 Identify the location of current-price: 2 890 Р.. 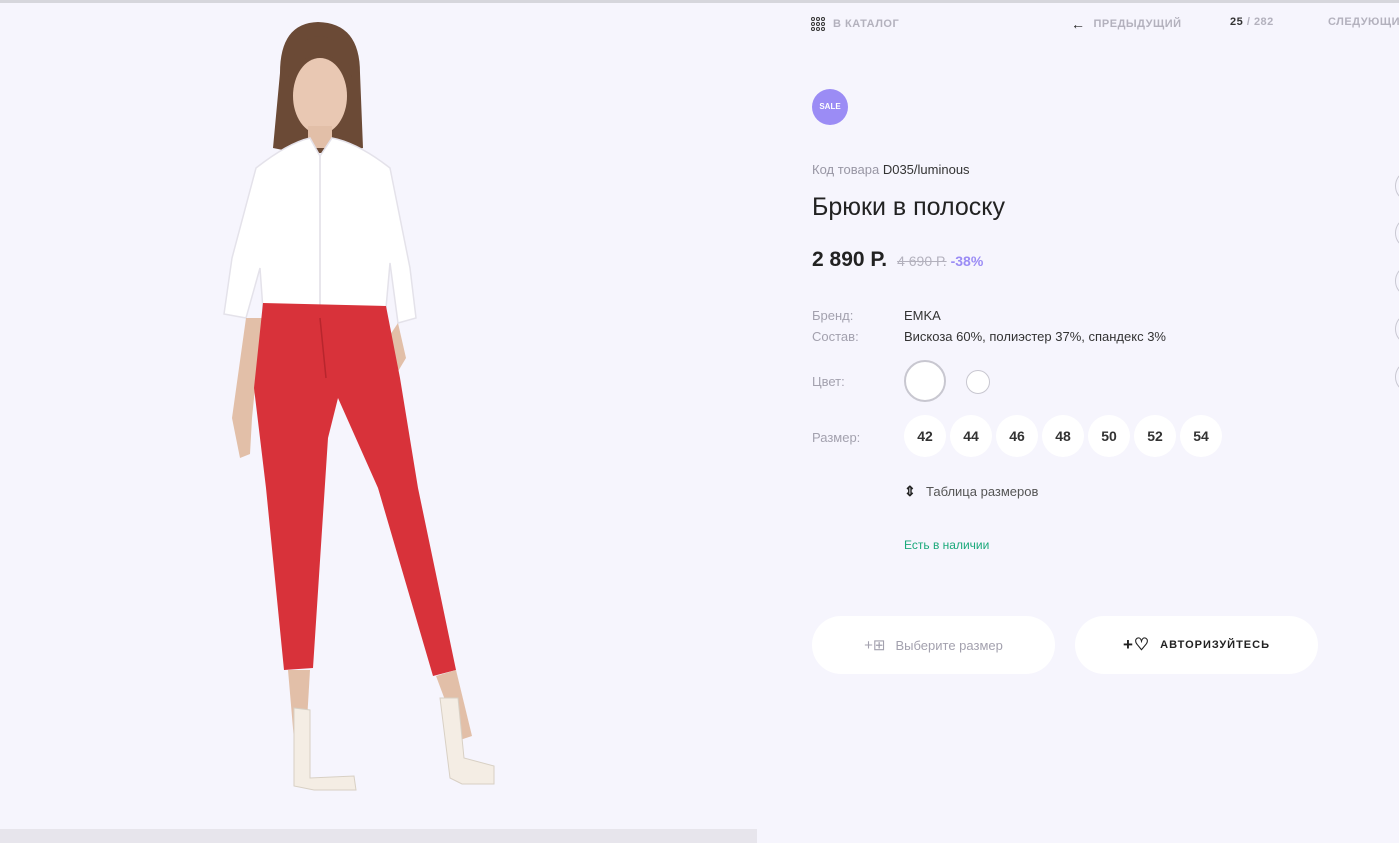
(850, 259).